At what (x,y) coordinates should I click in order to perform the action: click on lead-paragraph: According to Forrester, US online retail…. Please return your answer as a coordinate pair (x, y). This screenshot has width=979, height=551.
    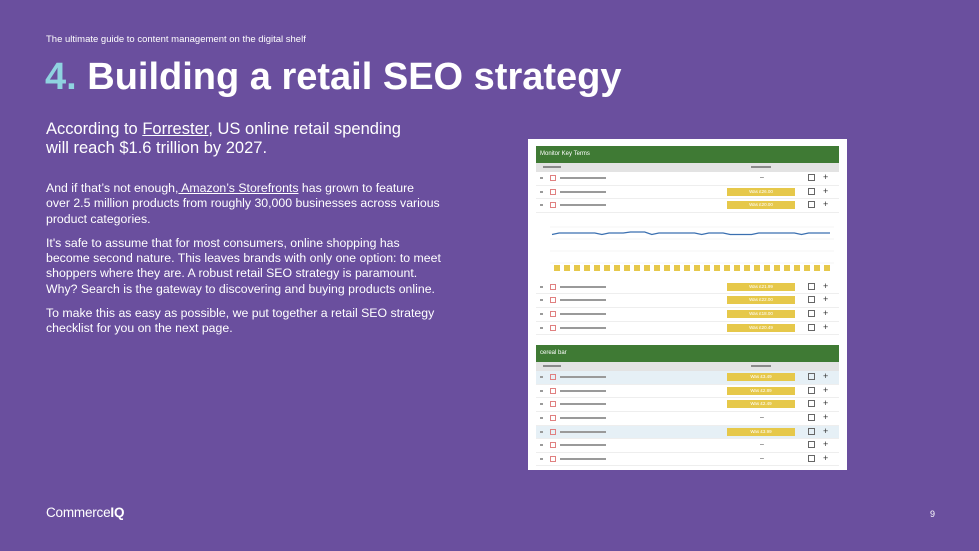
    Looking at the image, I should click on (236, 139).